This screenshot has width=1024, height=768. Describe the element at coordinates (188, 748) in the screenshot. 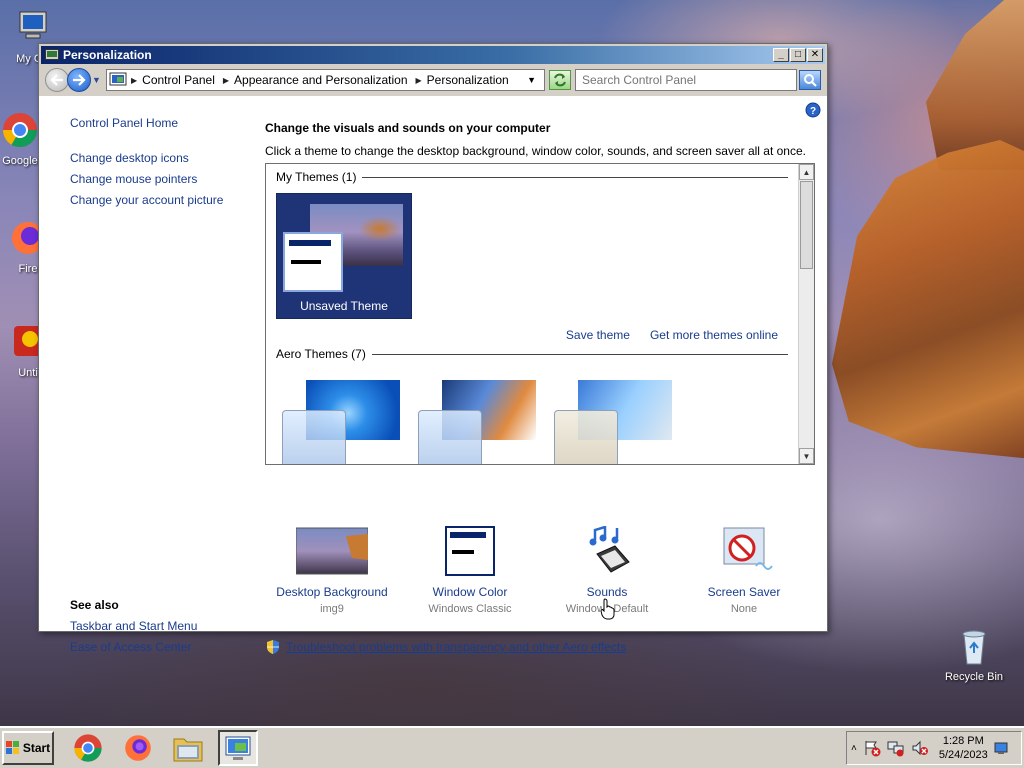

I see `taskbar-file-explorer` at that location.